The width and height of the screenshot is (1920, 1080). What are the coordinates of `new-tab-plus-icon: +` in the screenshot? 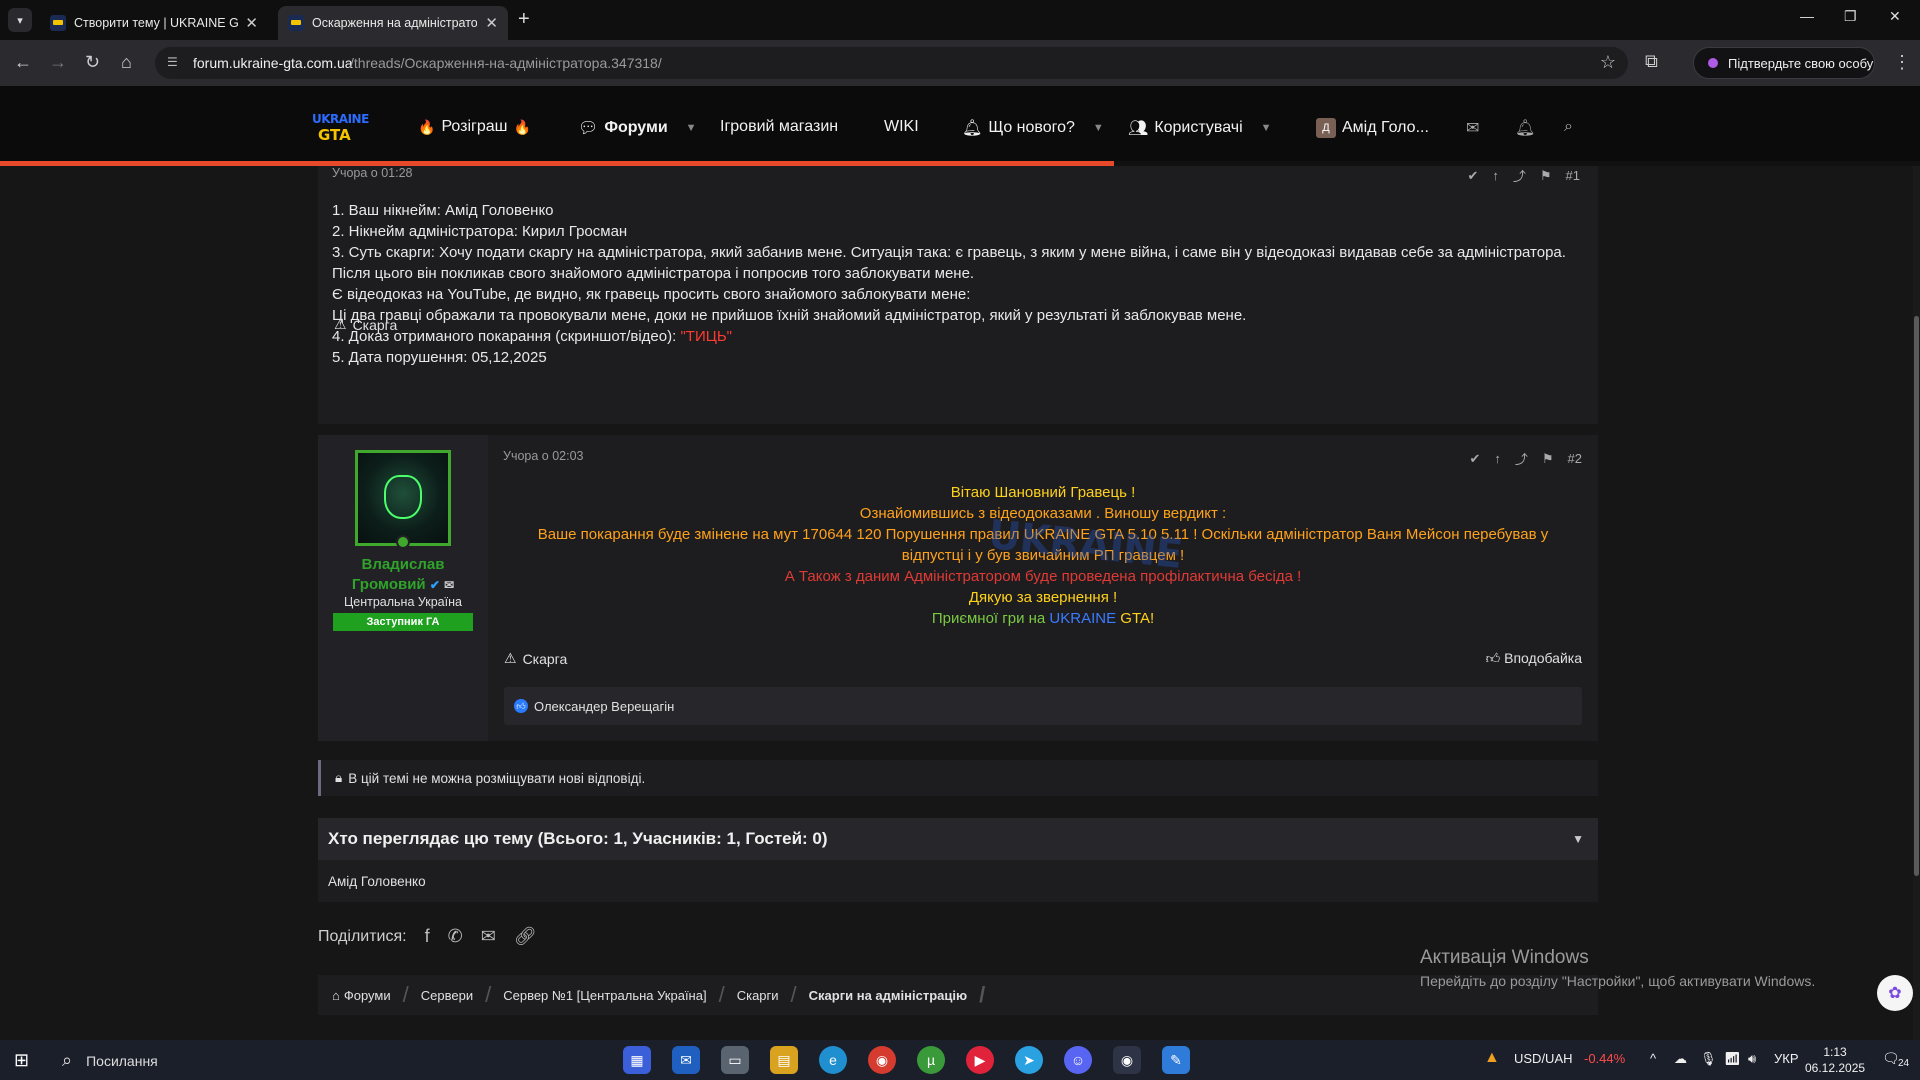 It's located at (524, 19).